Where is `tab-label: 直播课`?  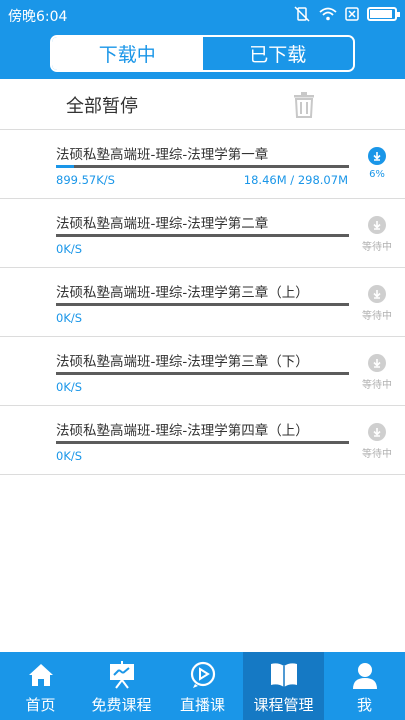
tab-label: 直播课 is located at coordinates (202, 705).